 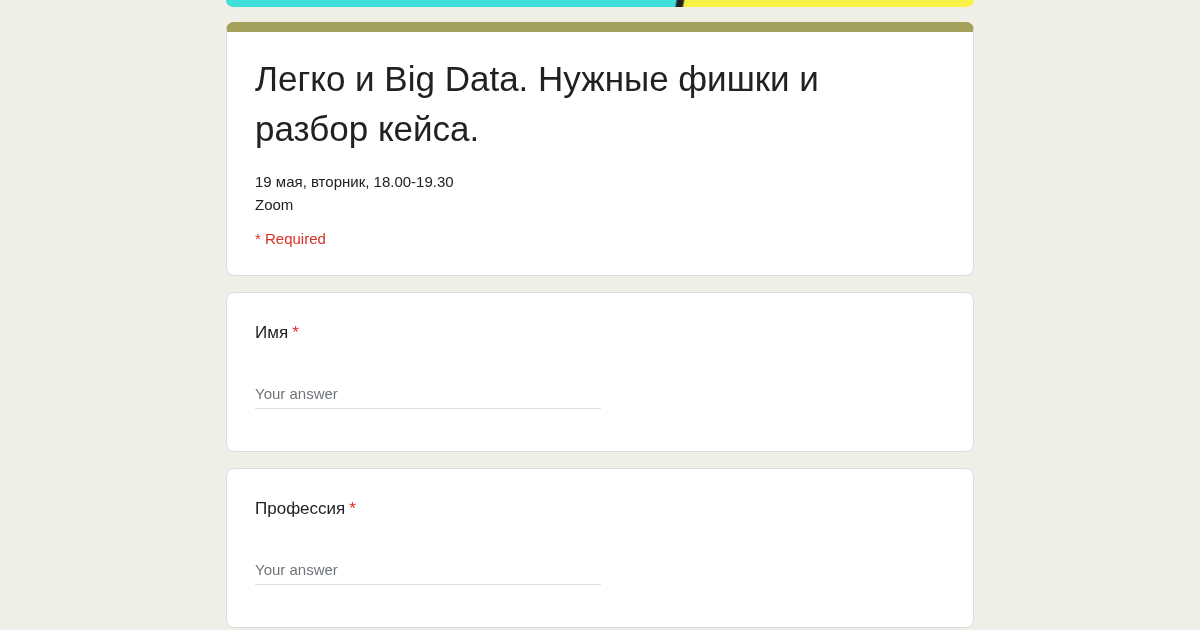 I want to click on form-description: Zoom, so click(x=275, y=205).